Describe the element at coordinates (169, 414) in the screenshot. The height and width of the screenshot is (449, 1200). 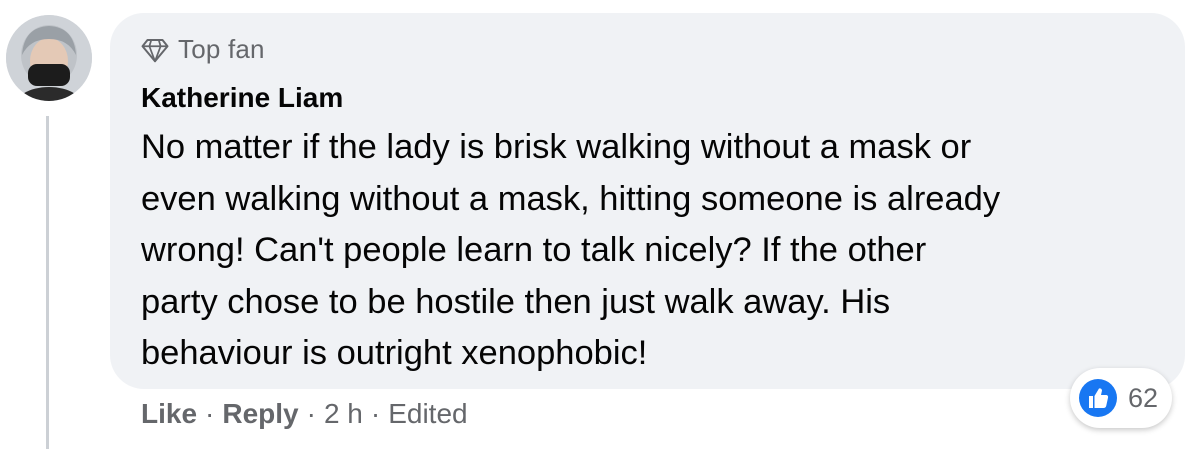
I see `like-button: Like` at that location.